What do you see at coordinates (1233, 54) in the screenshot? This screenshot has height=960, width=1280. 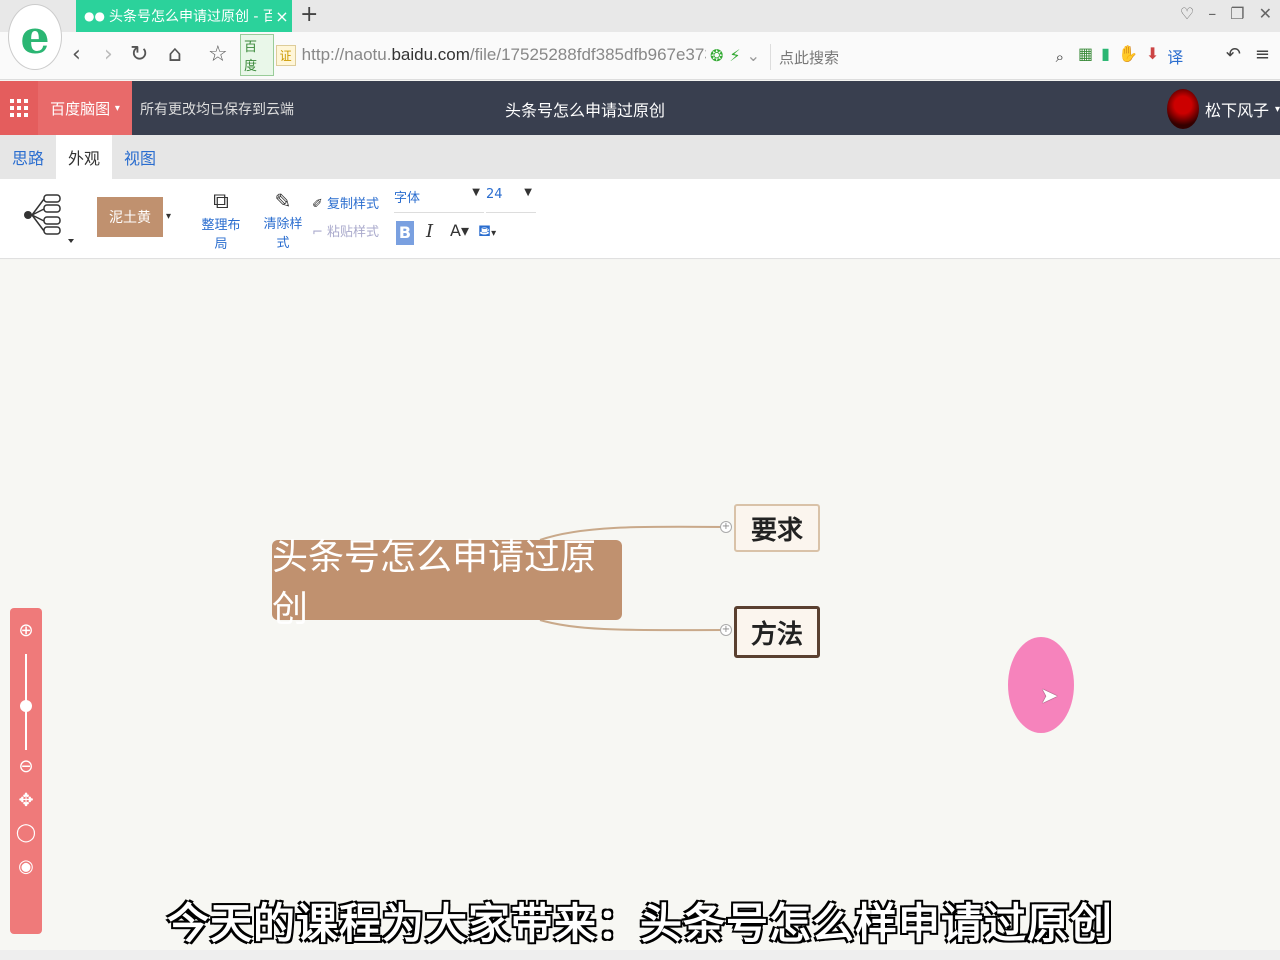 I see `undo-icon: ↶` at bounding box center [1233, 54].